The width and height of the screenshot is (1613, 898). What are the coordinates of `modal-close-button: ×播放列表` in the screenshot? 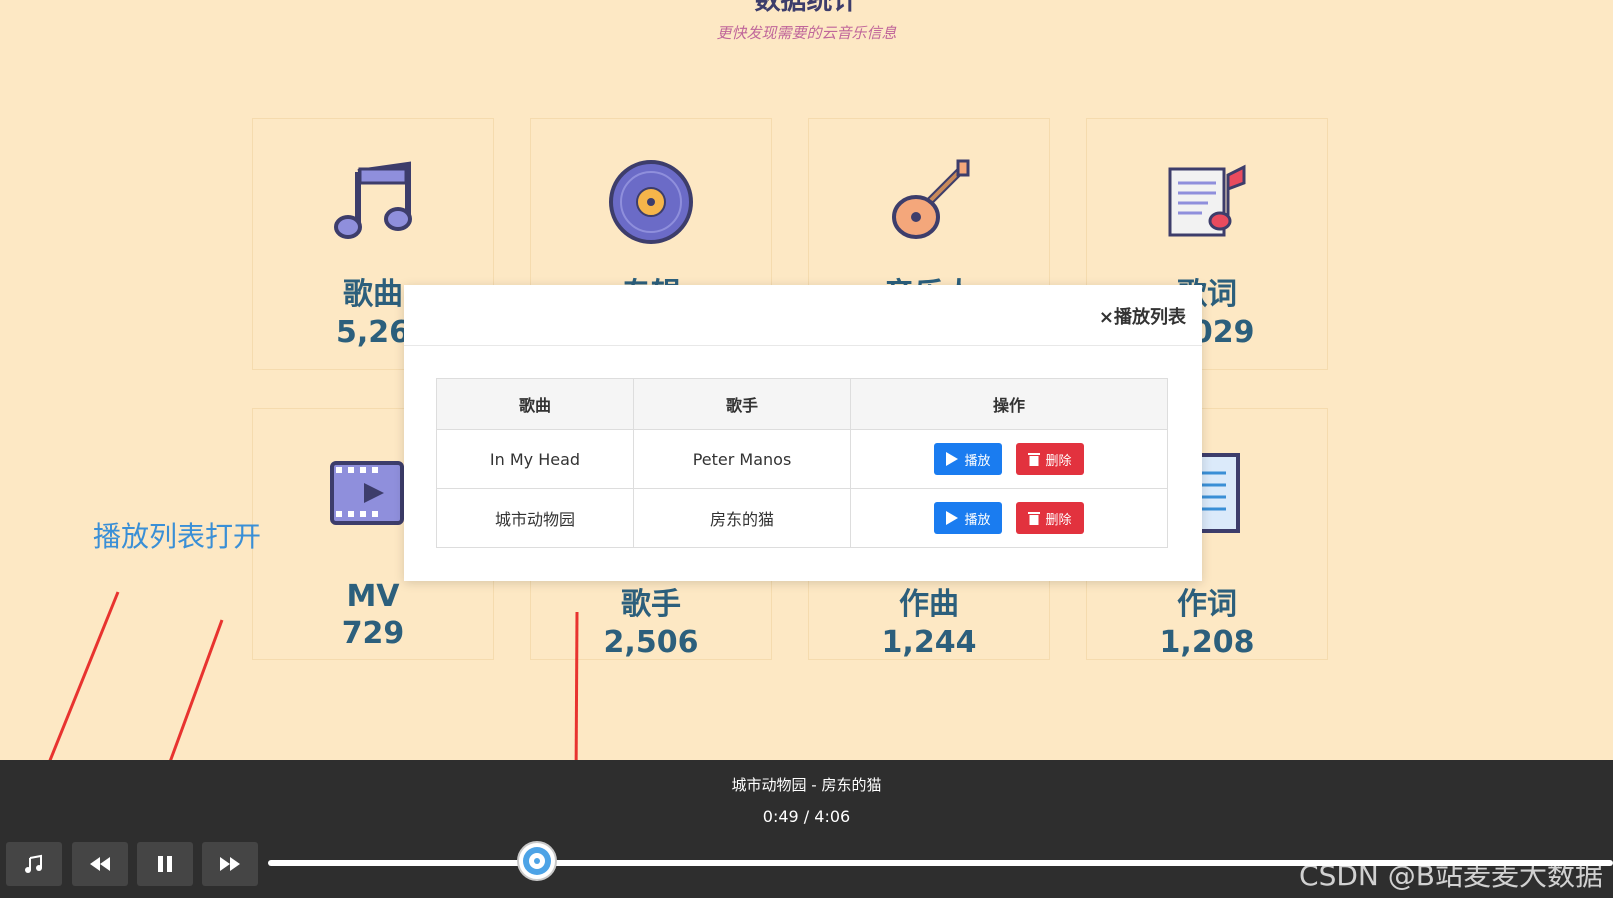 It's located at (1142, 316).